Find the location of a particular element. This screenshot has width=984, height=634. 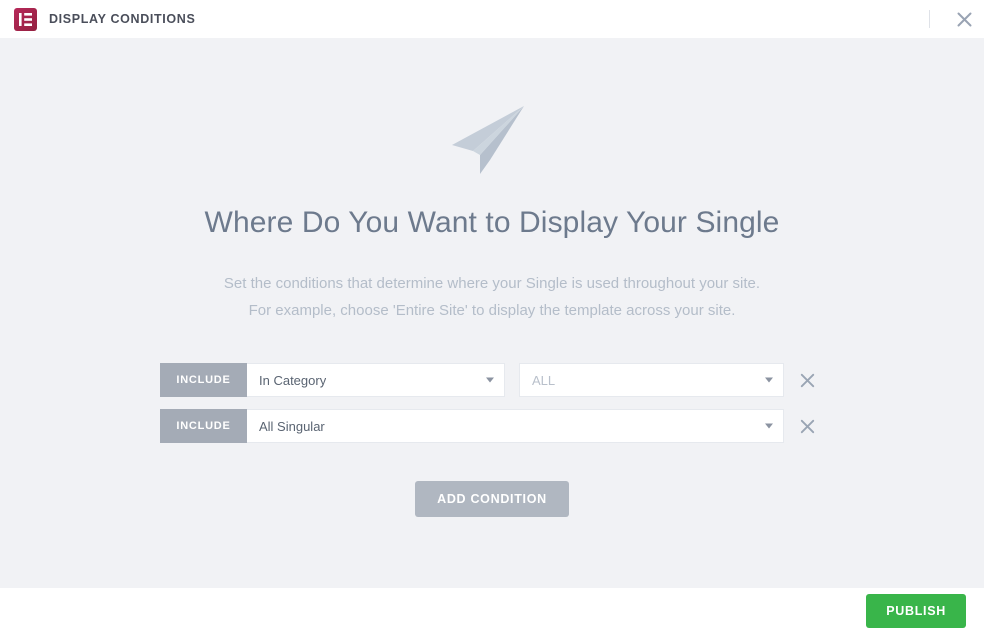

paper-plane-icon is located at coordinates (492, 142).